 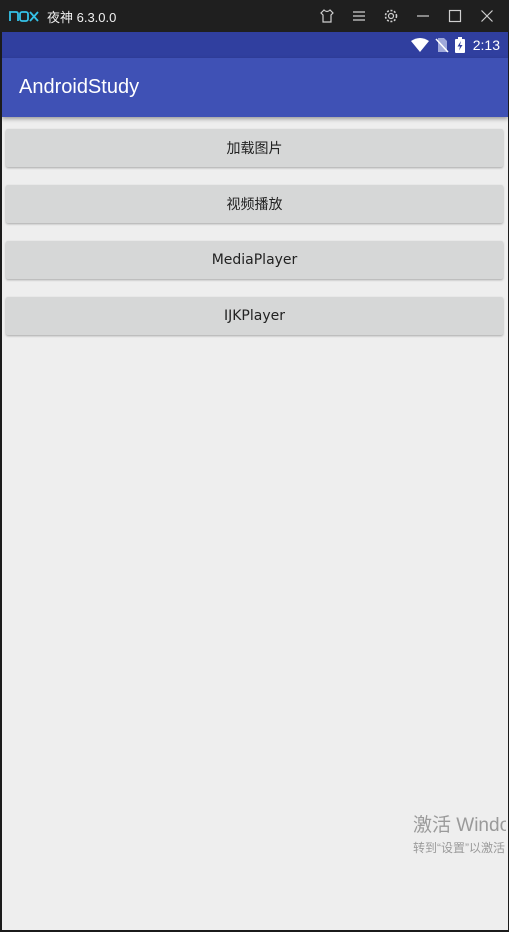 I want to click on maximize-icon, so click(x=455, y=16).